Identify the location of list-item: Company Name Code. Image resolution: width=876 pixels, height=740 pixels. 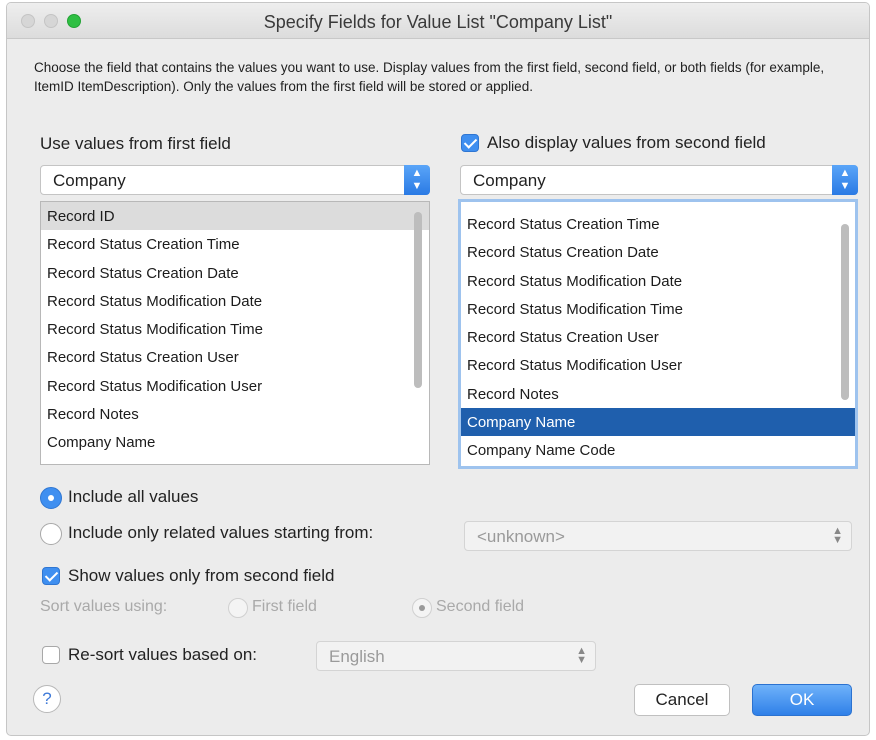
(658, 450).